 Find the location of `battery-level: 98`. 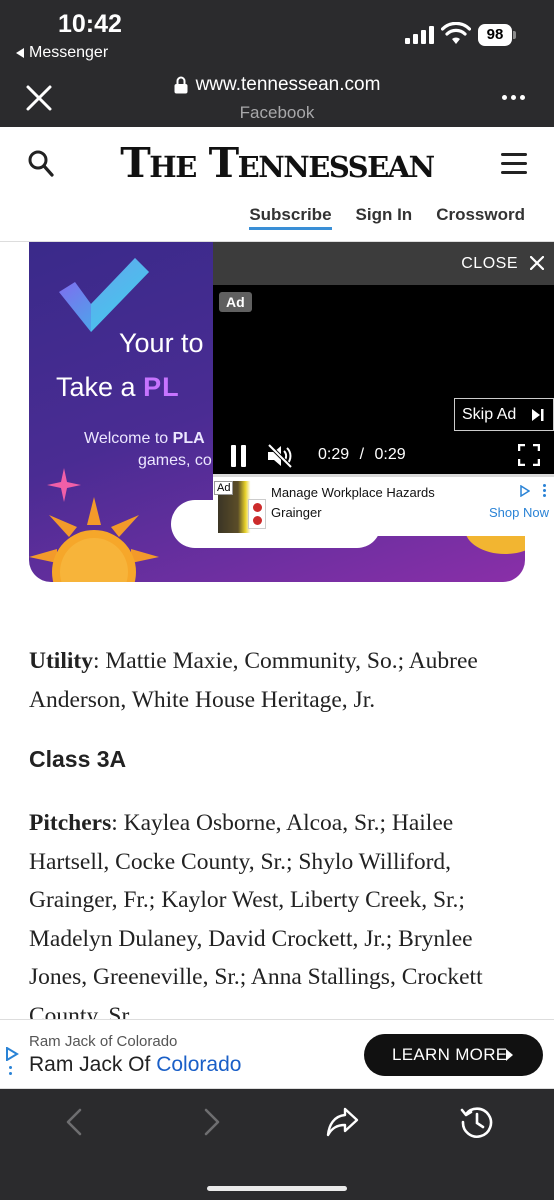

battery-level: 98 is located at coordinates (495, 35).